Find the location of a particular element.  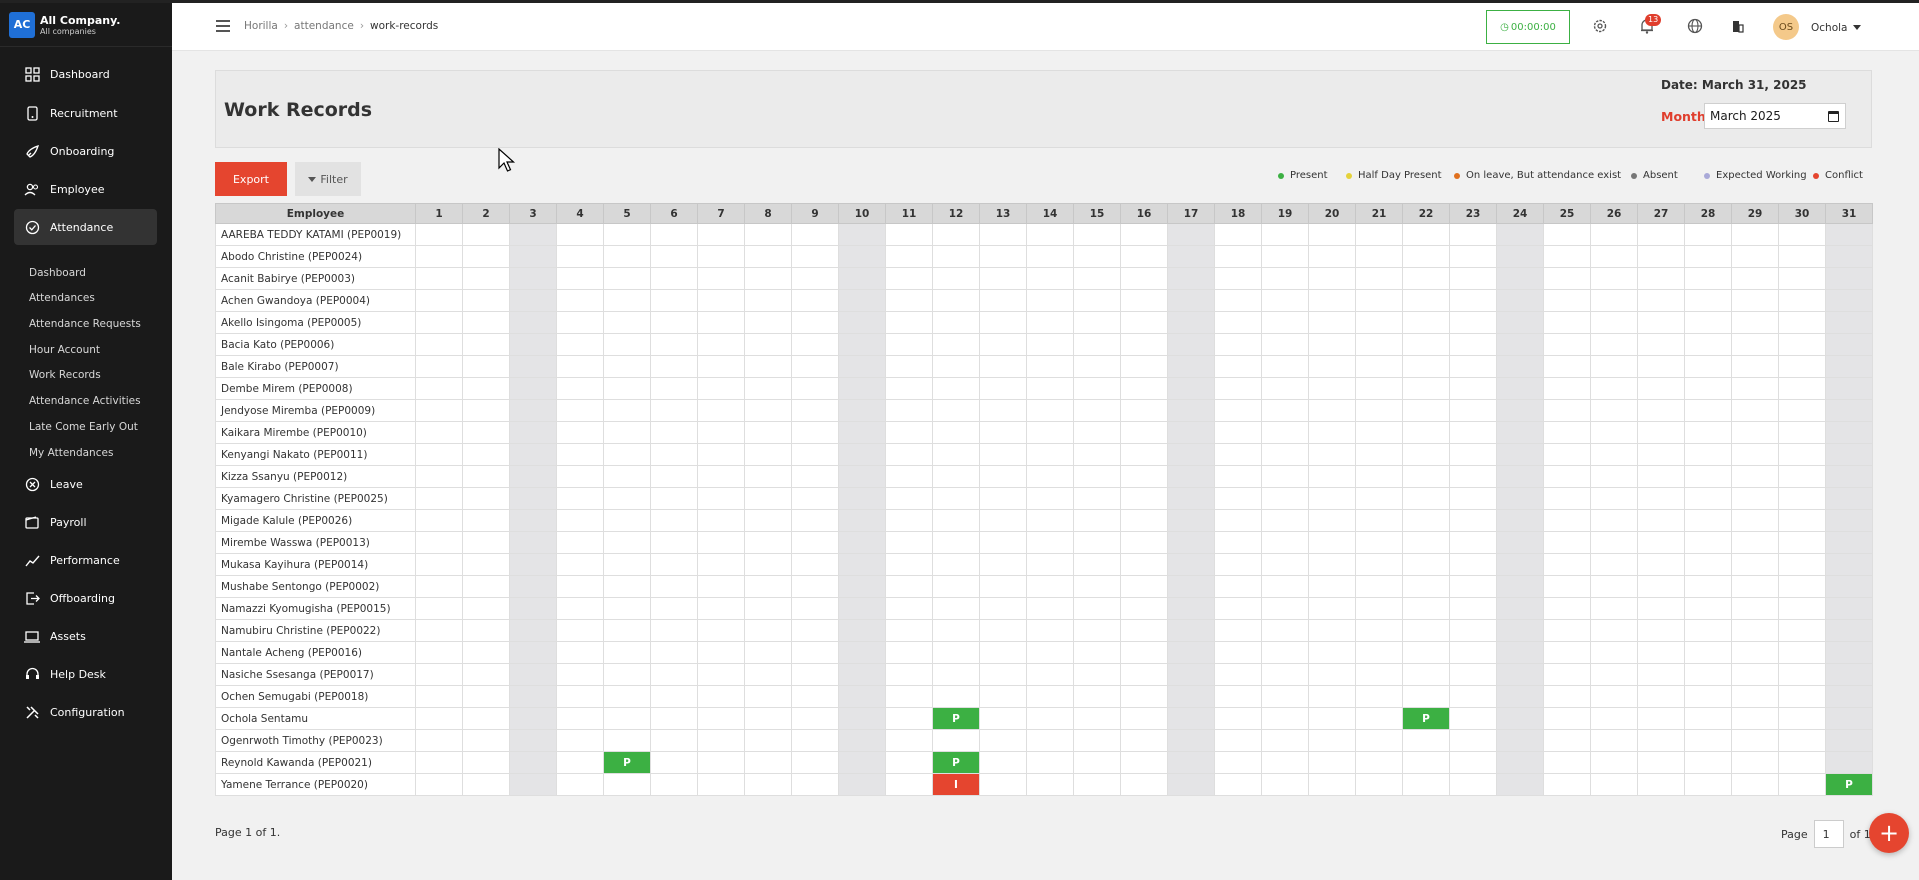

settings-gear-icon is located at coordinates (1600, 26).